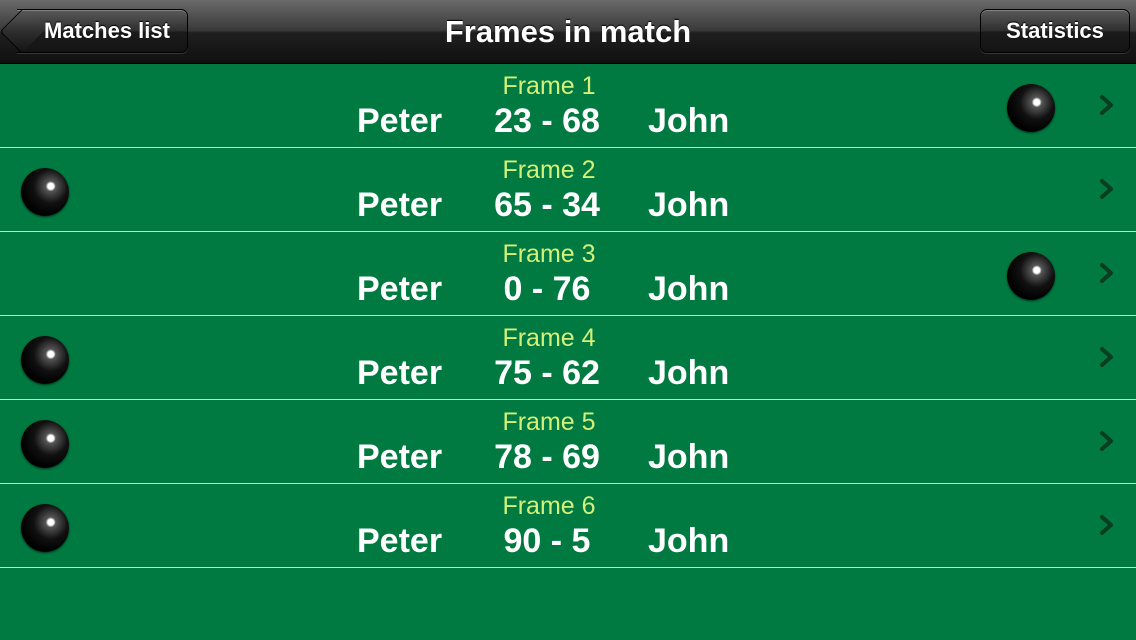  I want to click on frame-row: Frame 1 Peter 23 - 68 John, so click(568, 106).